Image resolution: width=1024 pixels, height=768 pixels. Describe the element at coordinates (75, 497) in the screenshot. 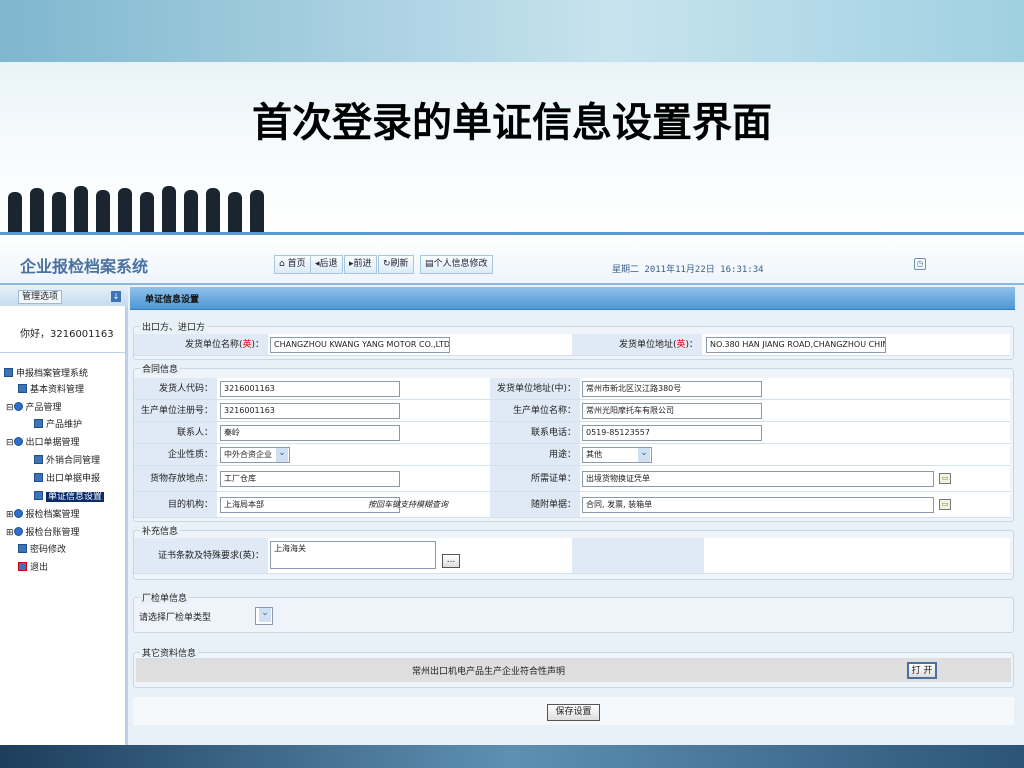

I see `tree-label: 单证信息设置` at that location.